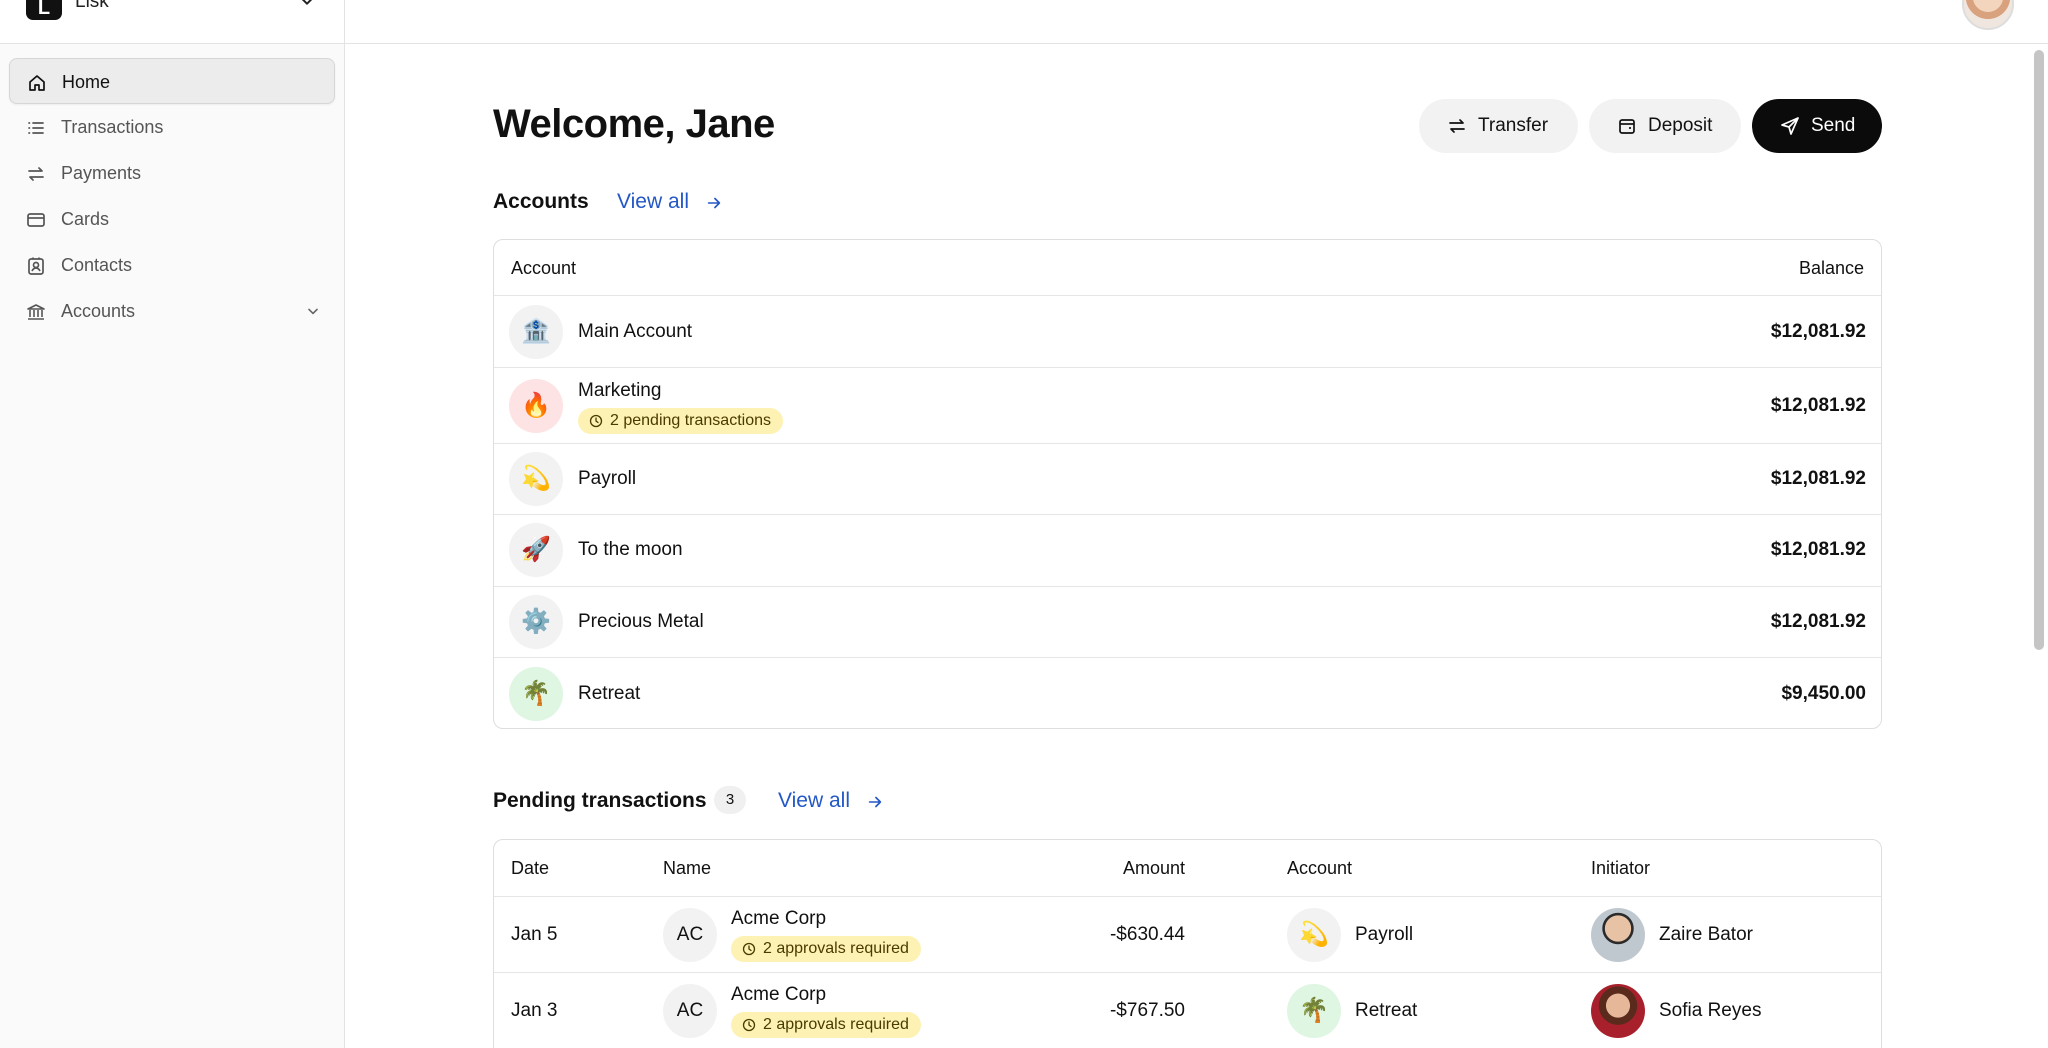 The image size is (2048, 1048). What do you see at coordinates (1710, 1010) in the screenshot?
I see `initiator-name: Sofia Reyes` at bounding box center [1710, 1010].